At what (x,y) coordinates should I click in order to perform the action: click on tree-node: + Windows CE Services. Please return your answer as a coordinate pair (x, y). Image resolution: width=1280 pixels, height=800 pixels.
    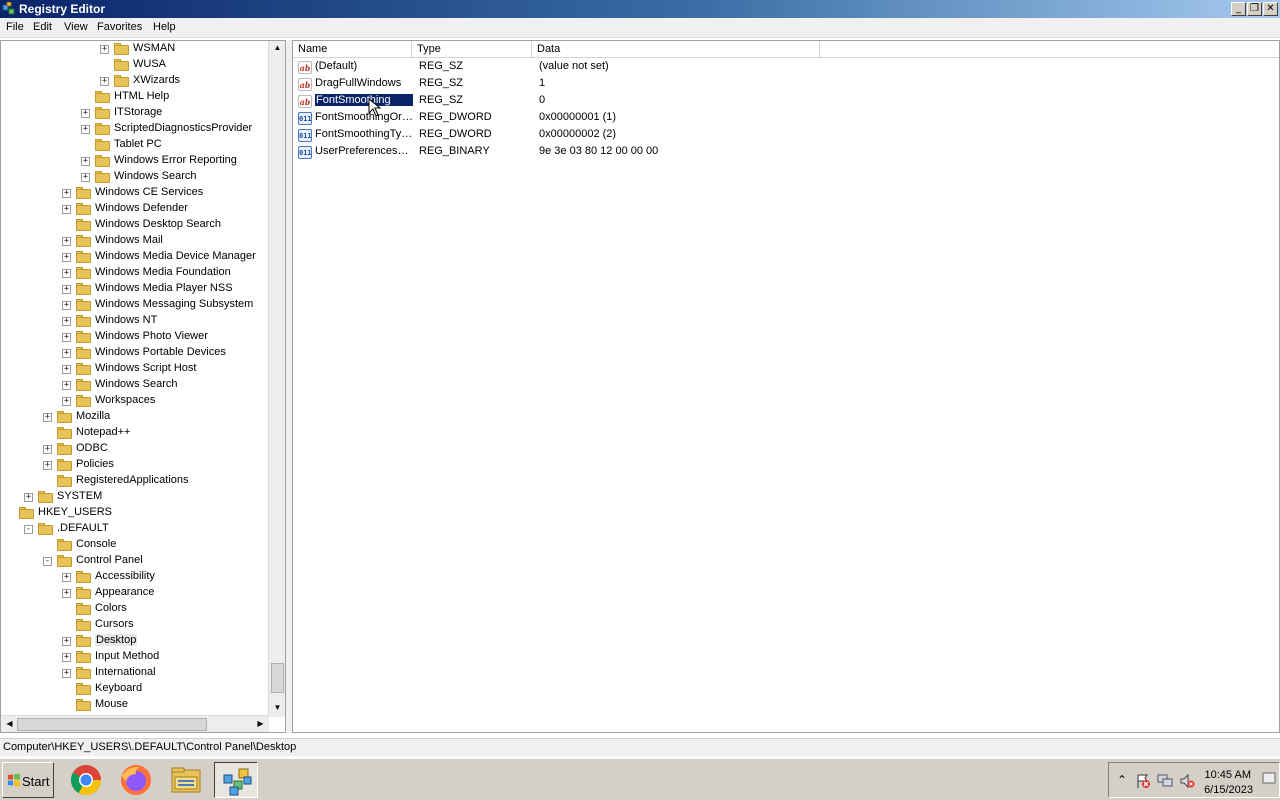
    Looking at the image, I should click on (135, 193).